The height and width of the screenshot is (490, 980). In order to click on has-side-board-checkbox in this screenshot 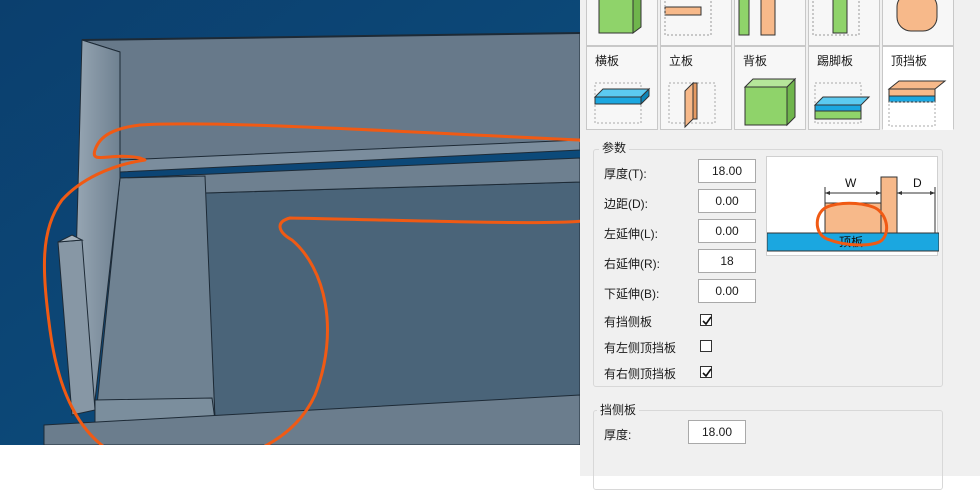, I will do `click(706, 320)`.